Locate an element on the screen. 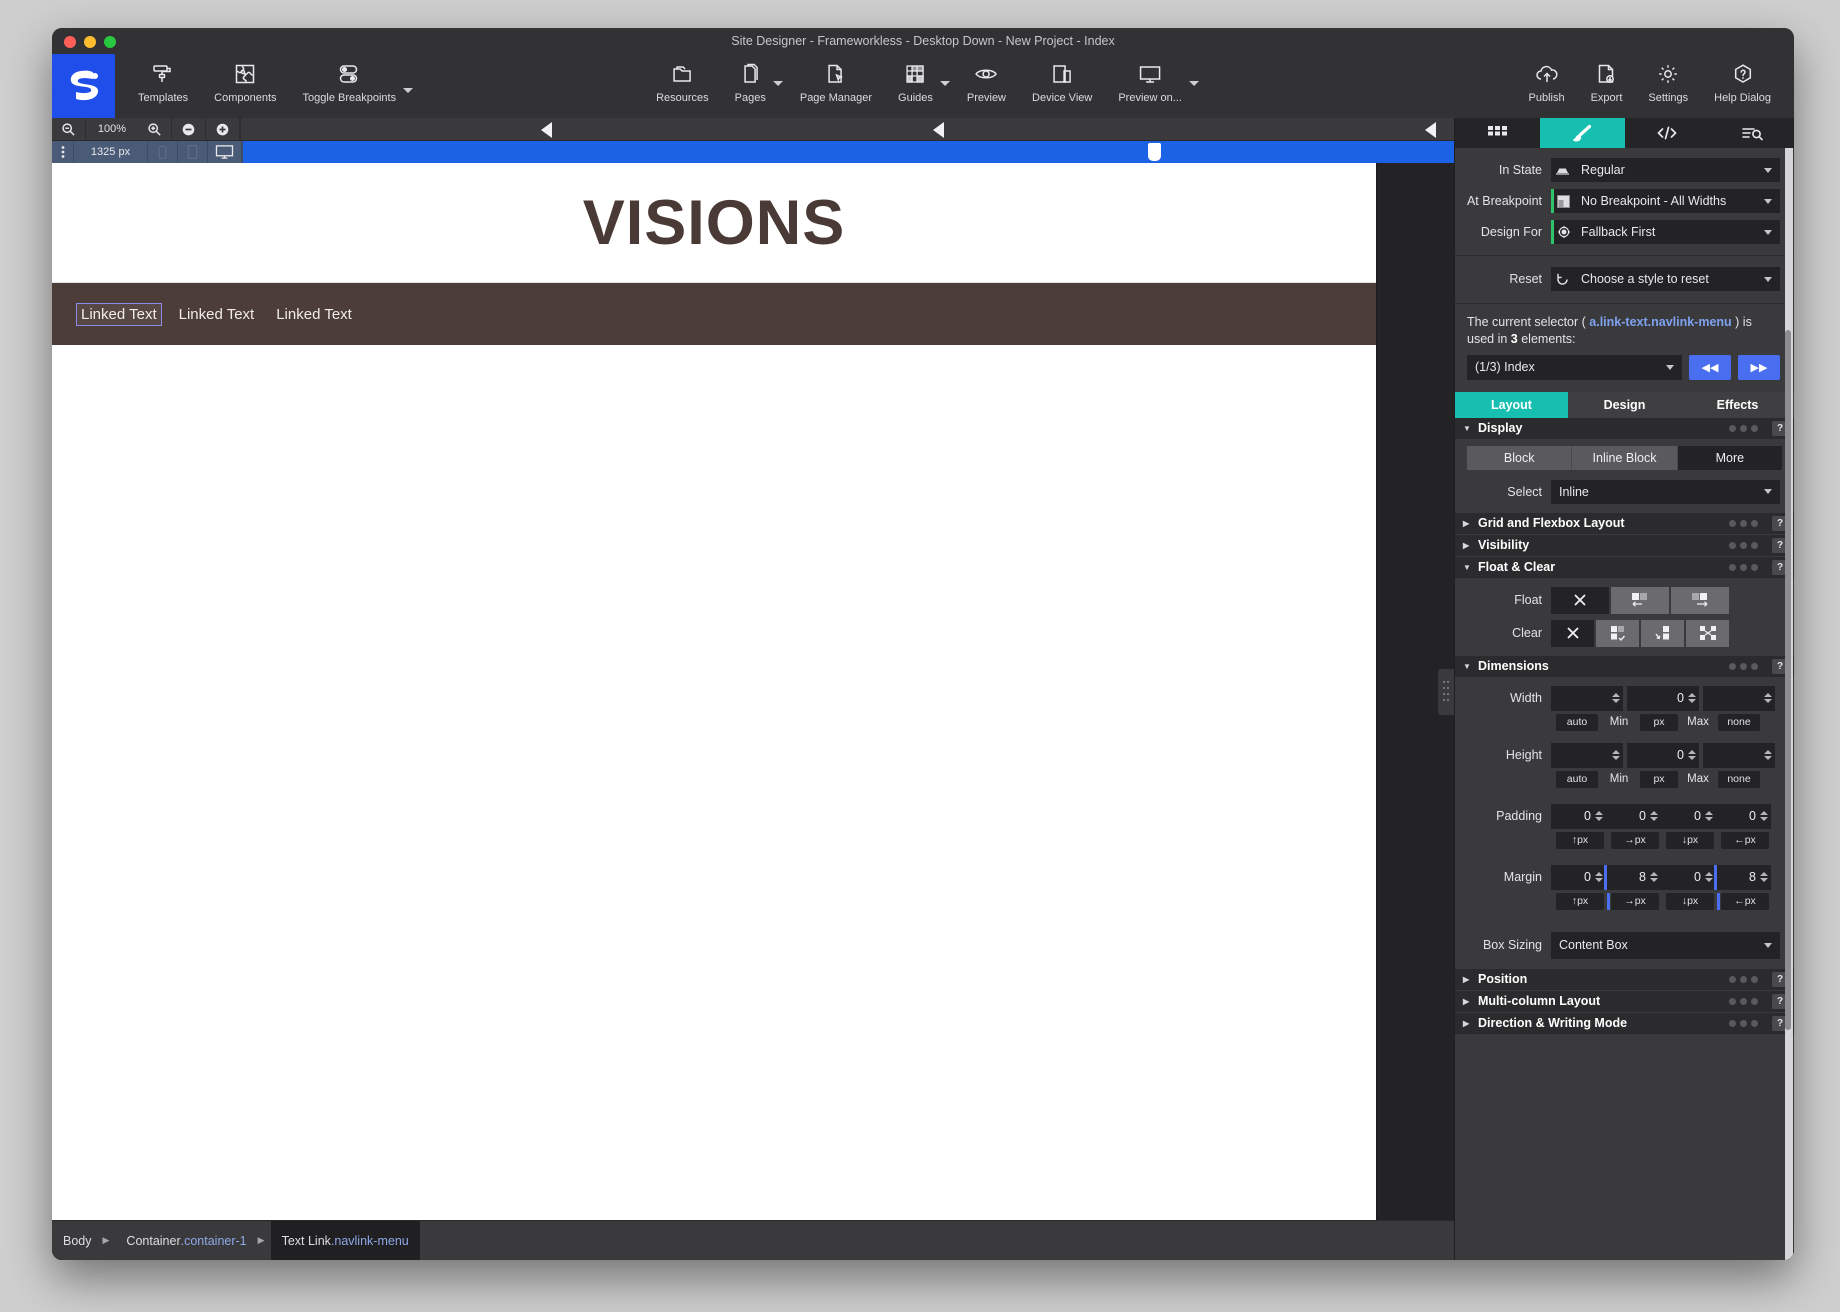 The width and height of the screenshot is (1840, 1312). toolbar-resources-button: Resources is located at coordinates (682, 79).